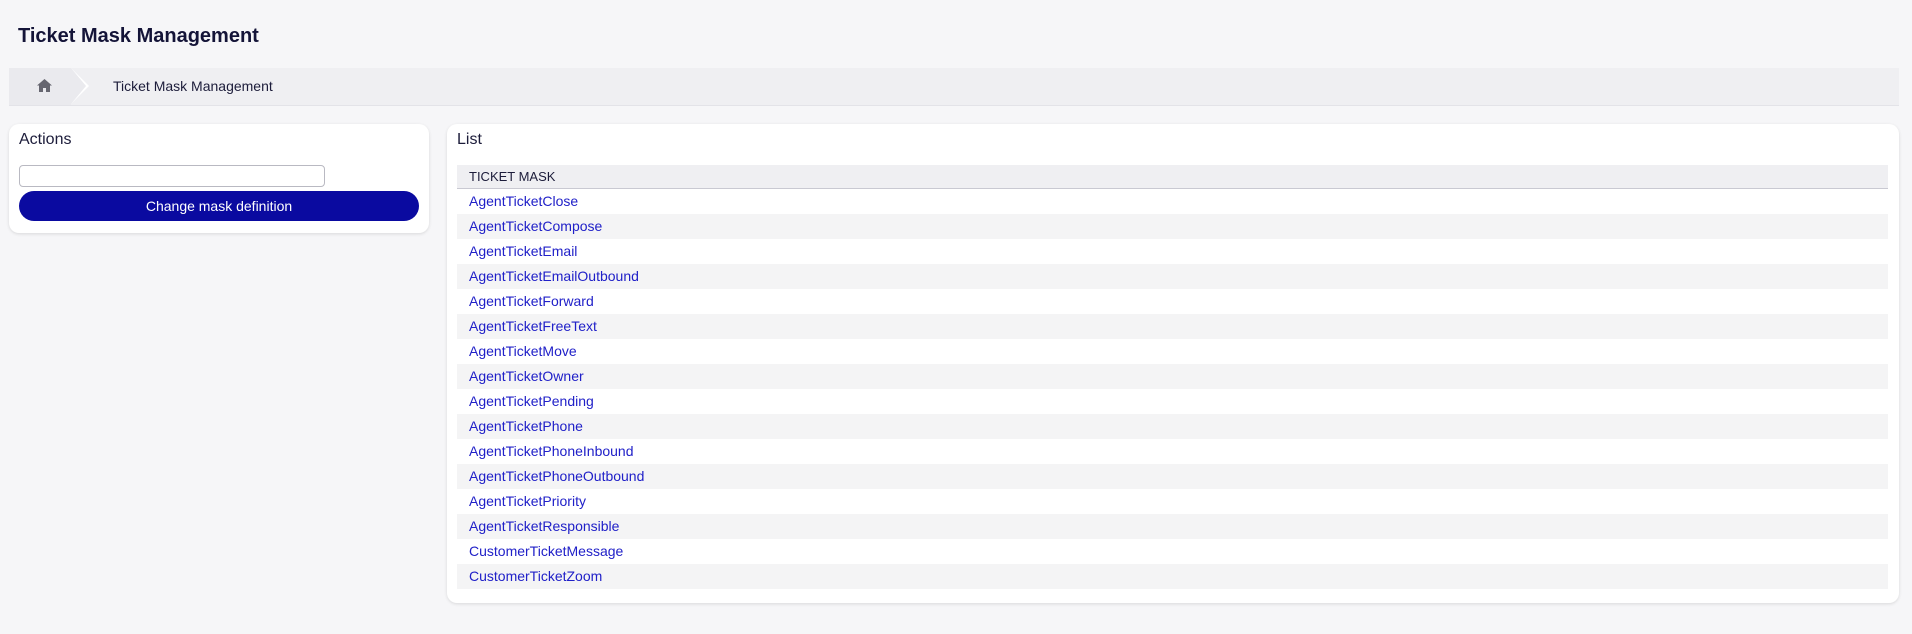  I want to click on ticket-mask-link: AgentTicketPending, so click(531, 401).